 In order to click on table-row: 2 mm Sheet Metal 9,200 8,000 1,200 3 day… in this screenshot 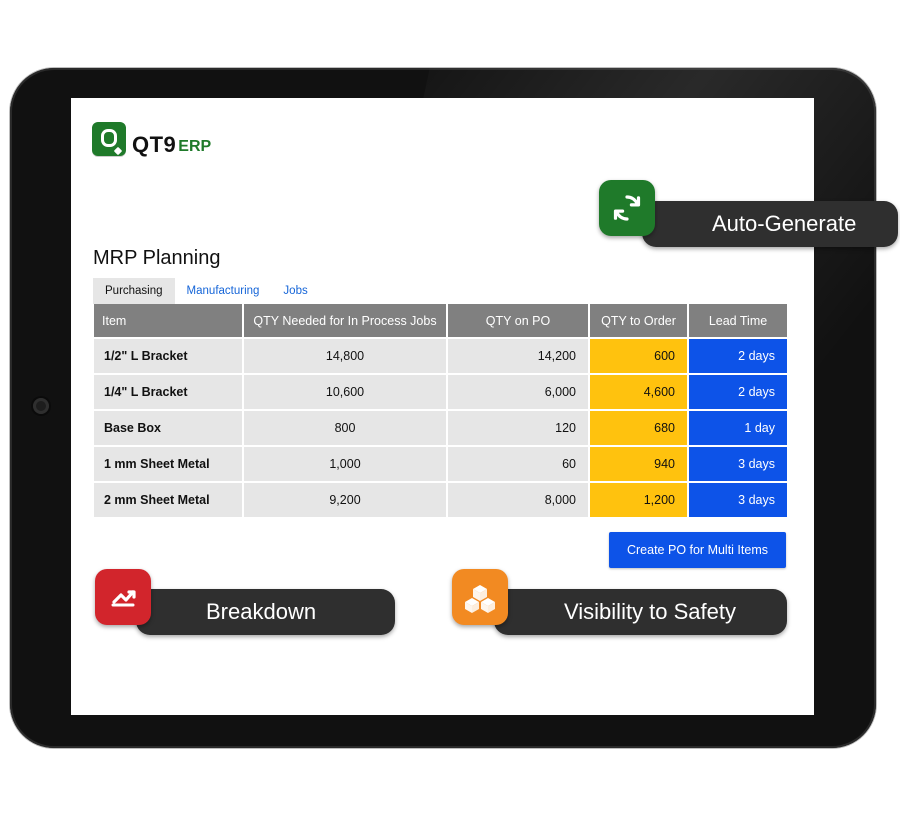, I will do `click(440, 501)`.